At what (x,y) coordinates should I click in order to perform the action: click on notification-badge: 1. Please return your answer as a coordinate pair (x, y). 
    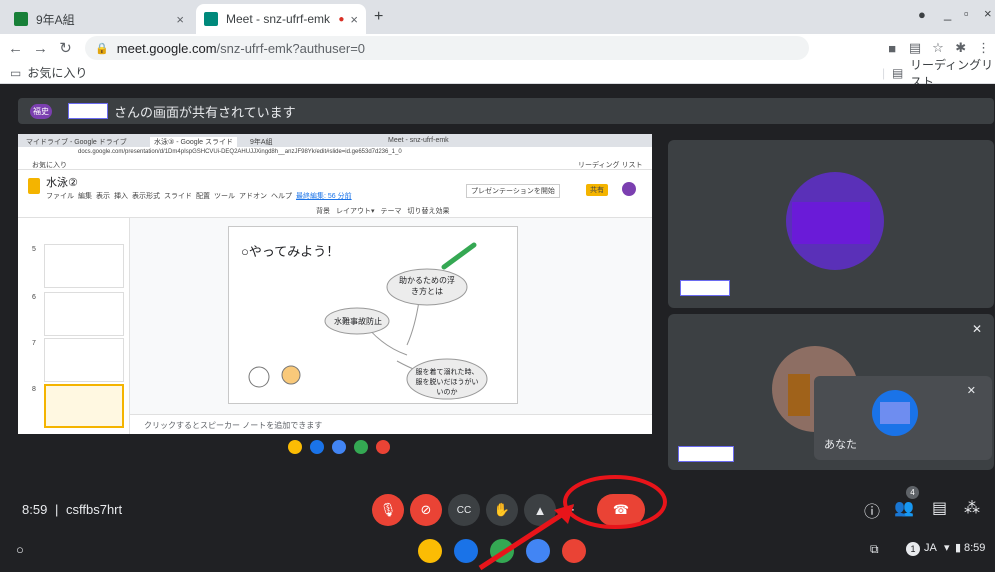
    Looking at the image, I should click on (913, 549).